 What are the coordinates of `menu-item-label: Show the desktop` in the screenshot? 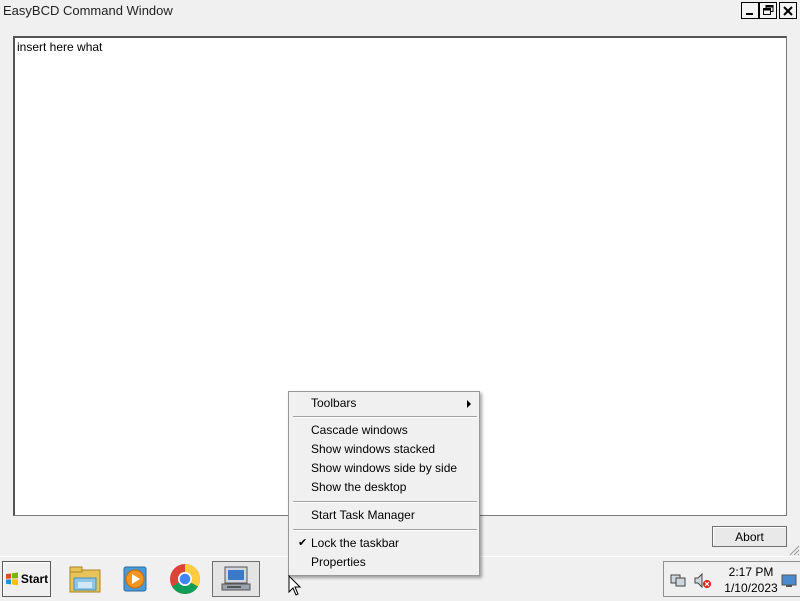 It's located at (359, 487).